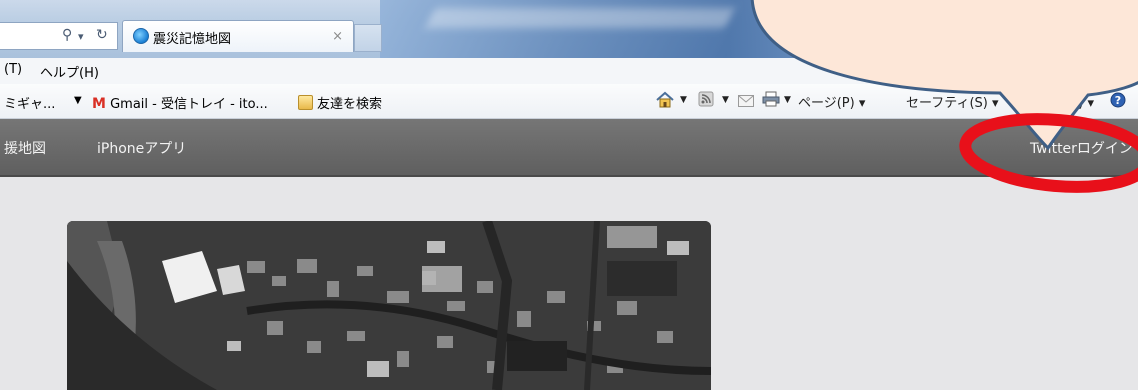 The width and height of the screenshot is (1138, 390). I want to click on menu-bar: (T) ヘルプ(H), so click(569, 71).